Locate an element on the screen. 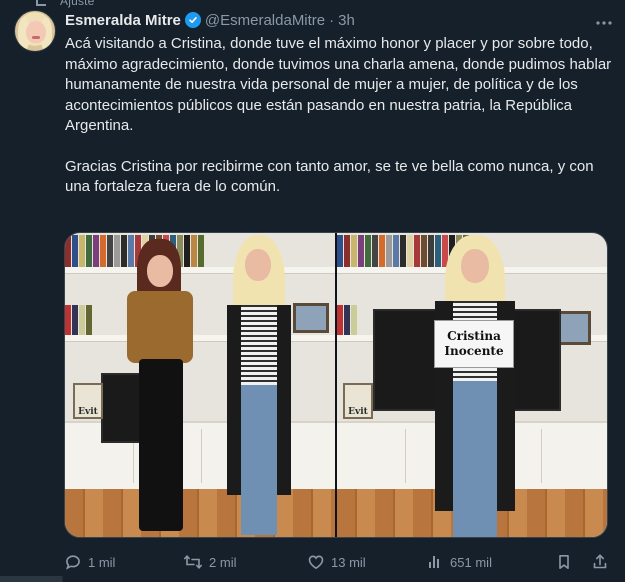  reply-count: 1 mil is located at coordinates (102, 562).